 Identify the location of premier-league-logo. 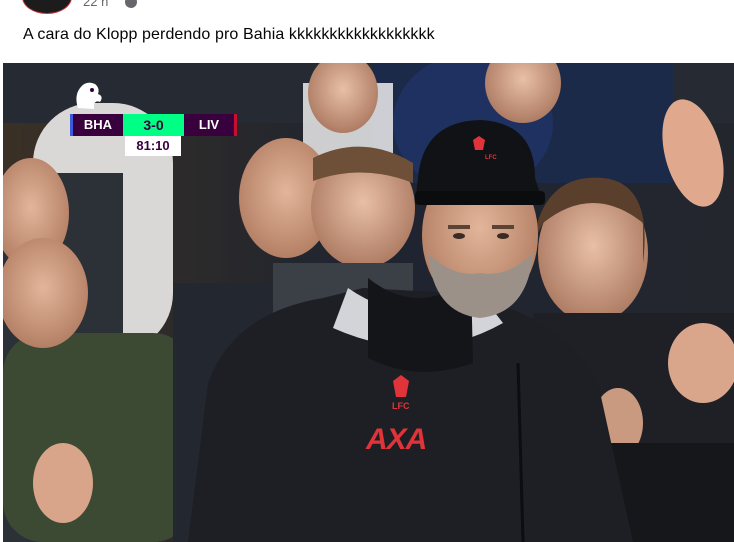
(89, 95).